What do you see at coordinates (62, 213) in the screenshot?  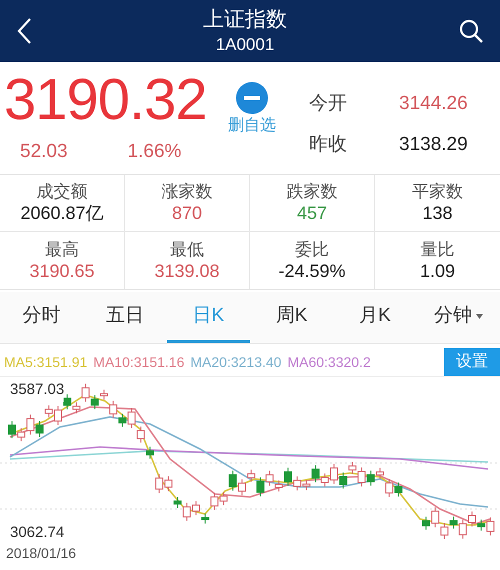 I see `stat-value: 2060.87亿` at bounding box center [62, 213].